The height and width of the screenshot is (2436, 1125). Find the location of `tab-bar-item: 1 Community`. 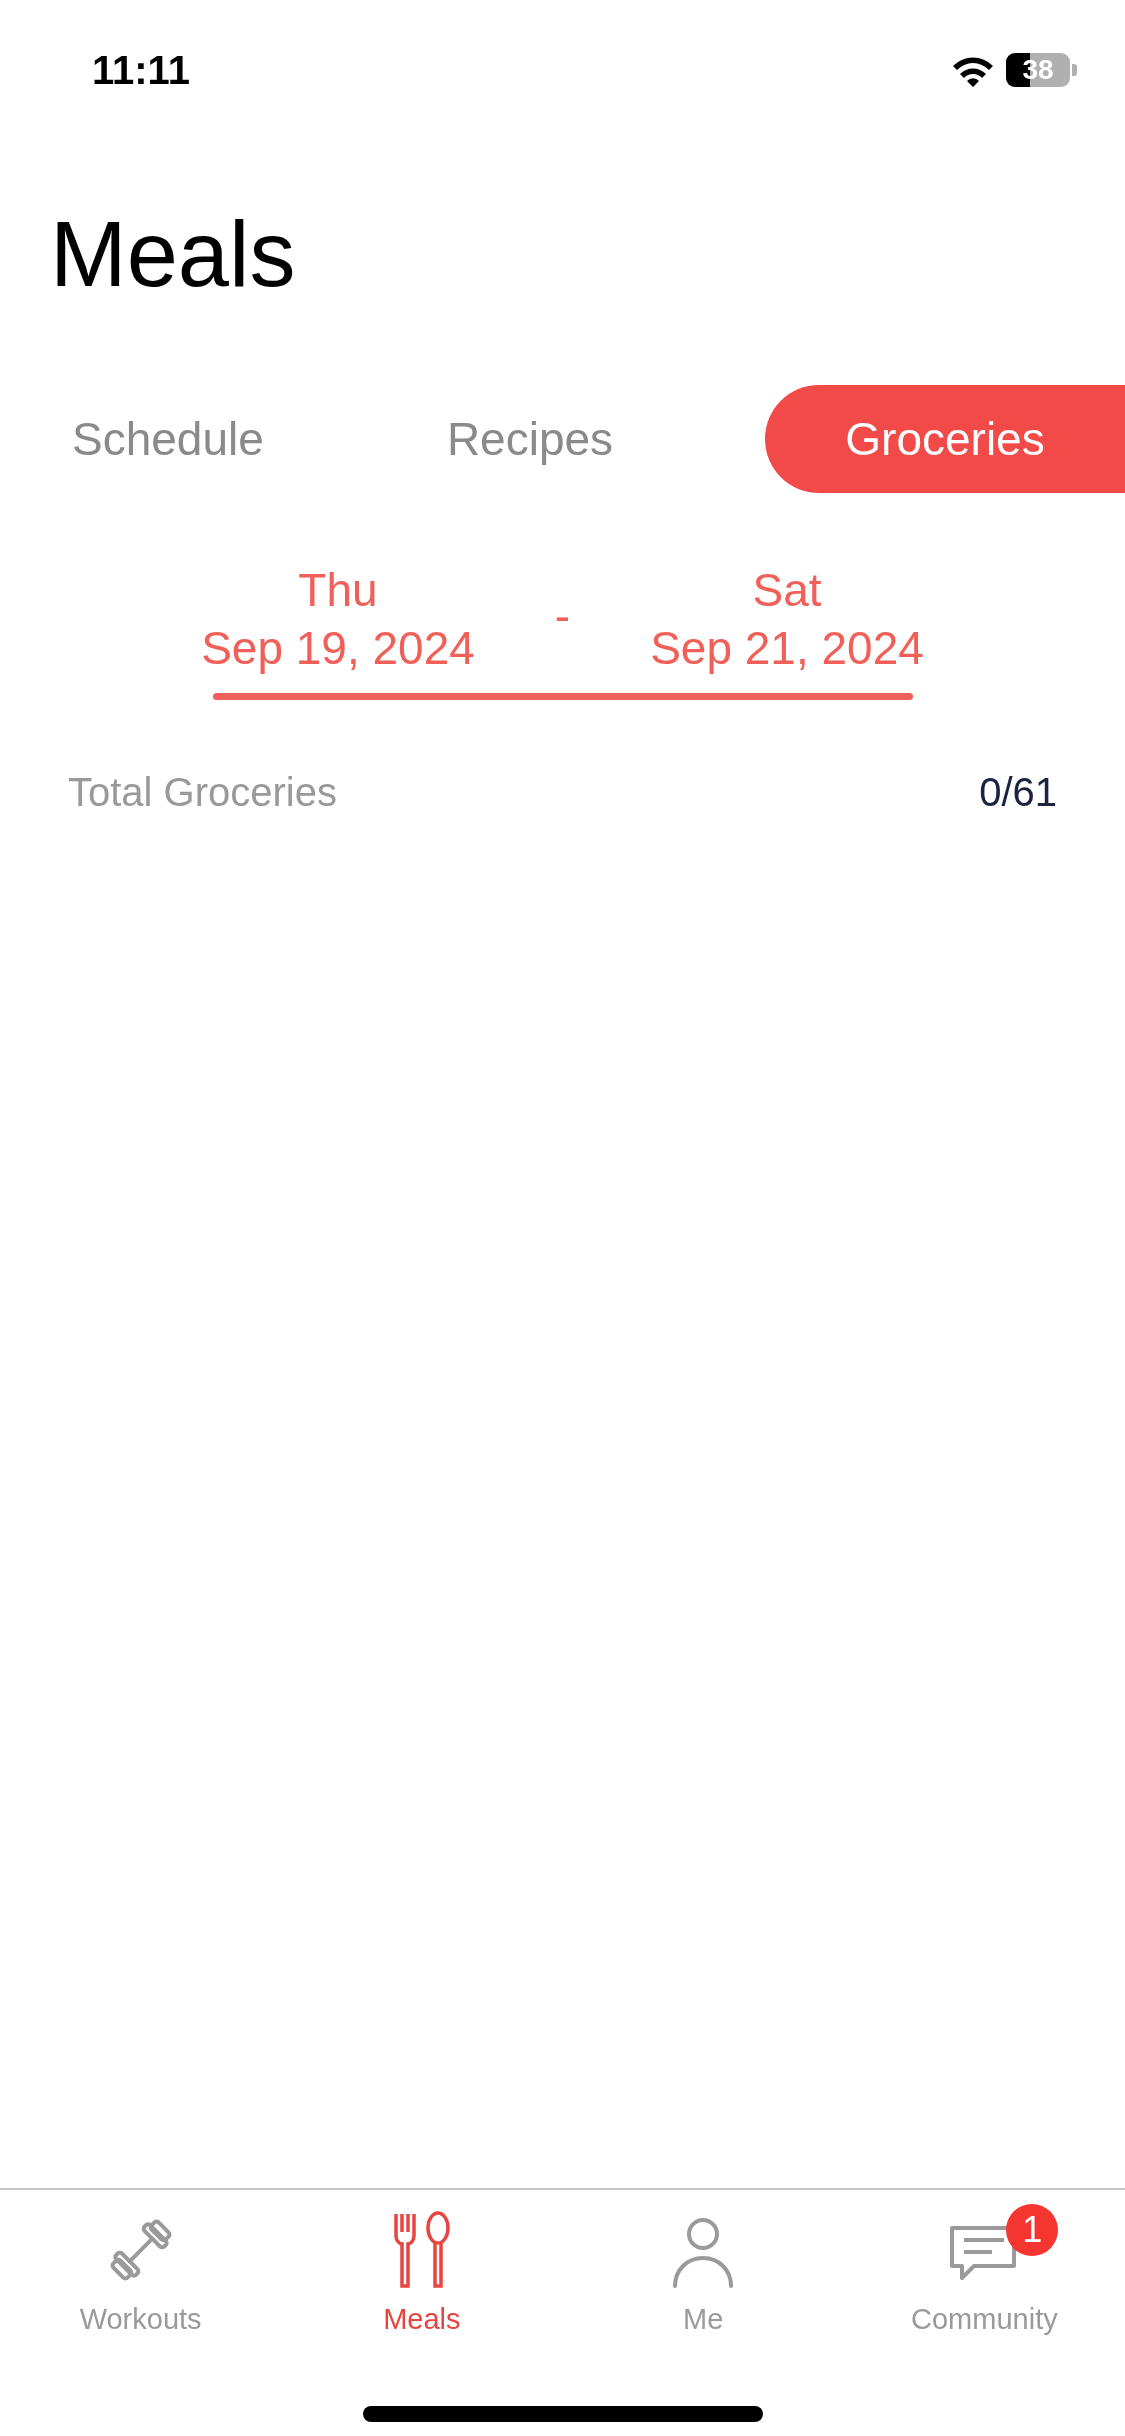

tab-bar-item: 1 Community is located at coordinates (984, 2265).